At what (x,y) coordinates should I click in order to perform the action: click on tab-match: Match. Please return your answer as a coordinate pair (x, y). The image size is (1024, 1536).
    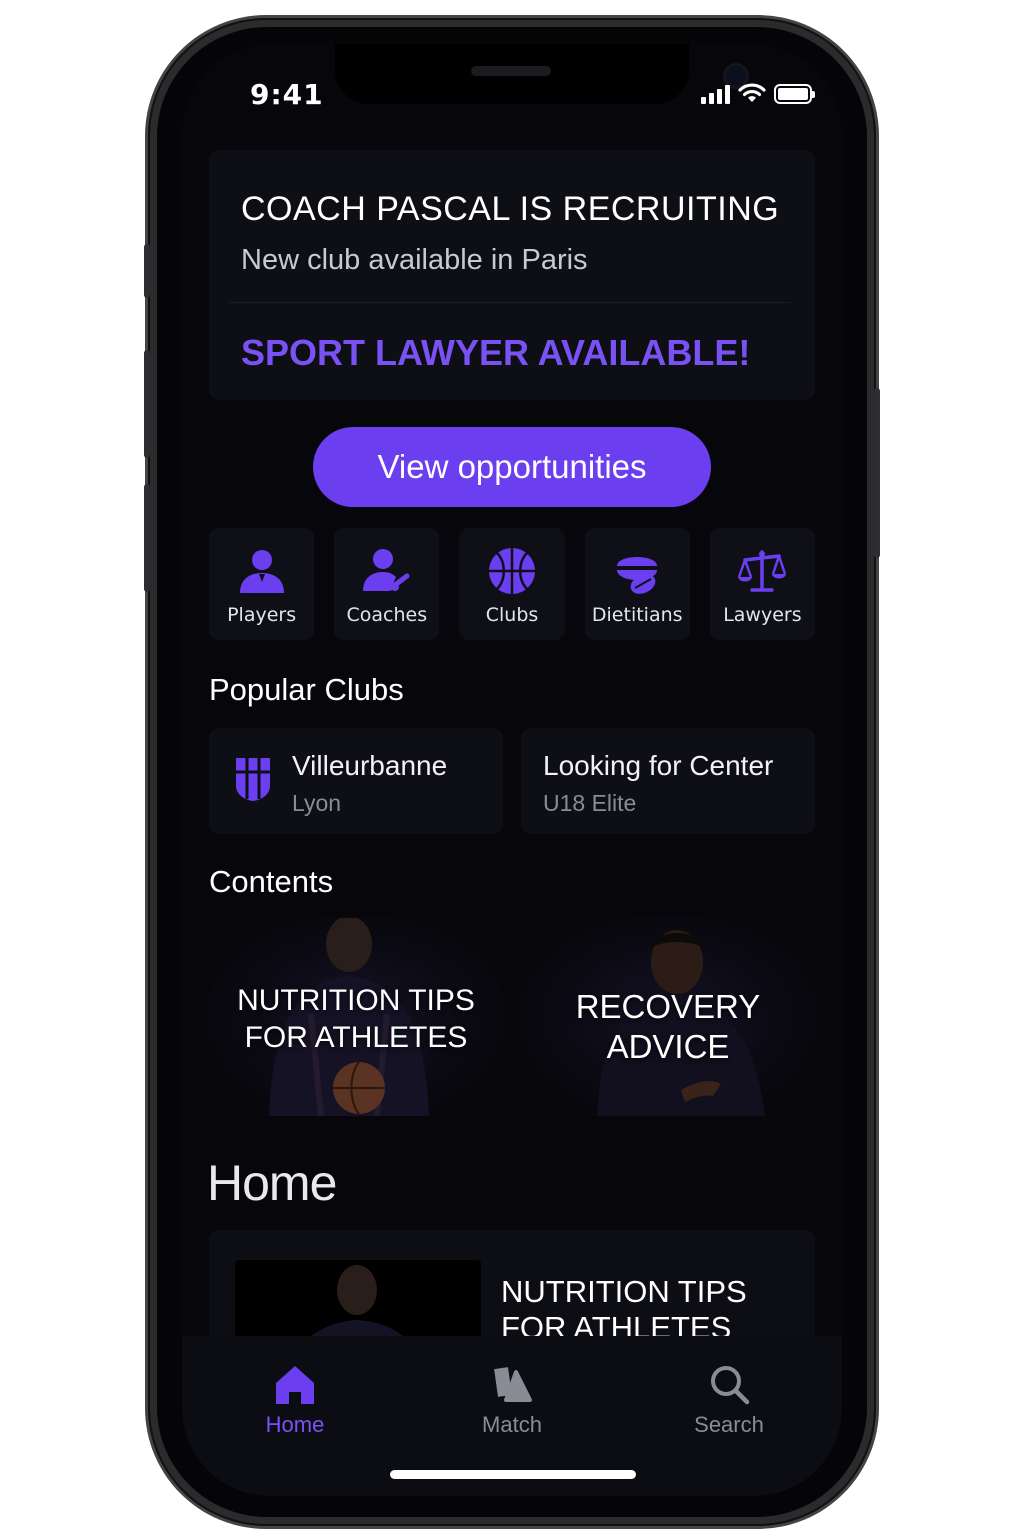
    Looking at the image, I should click on (512, 1396).